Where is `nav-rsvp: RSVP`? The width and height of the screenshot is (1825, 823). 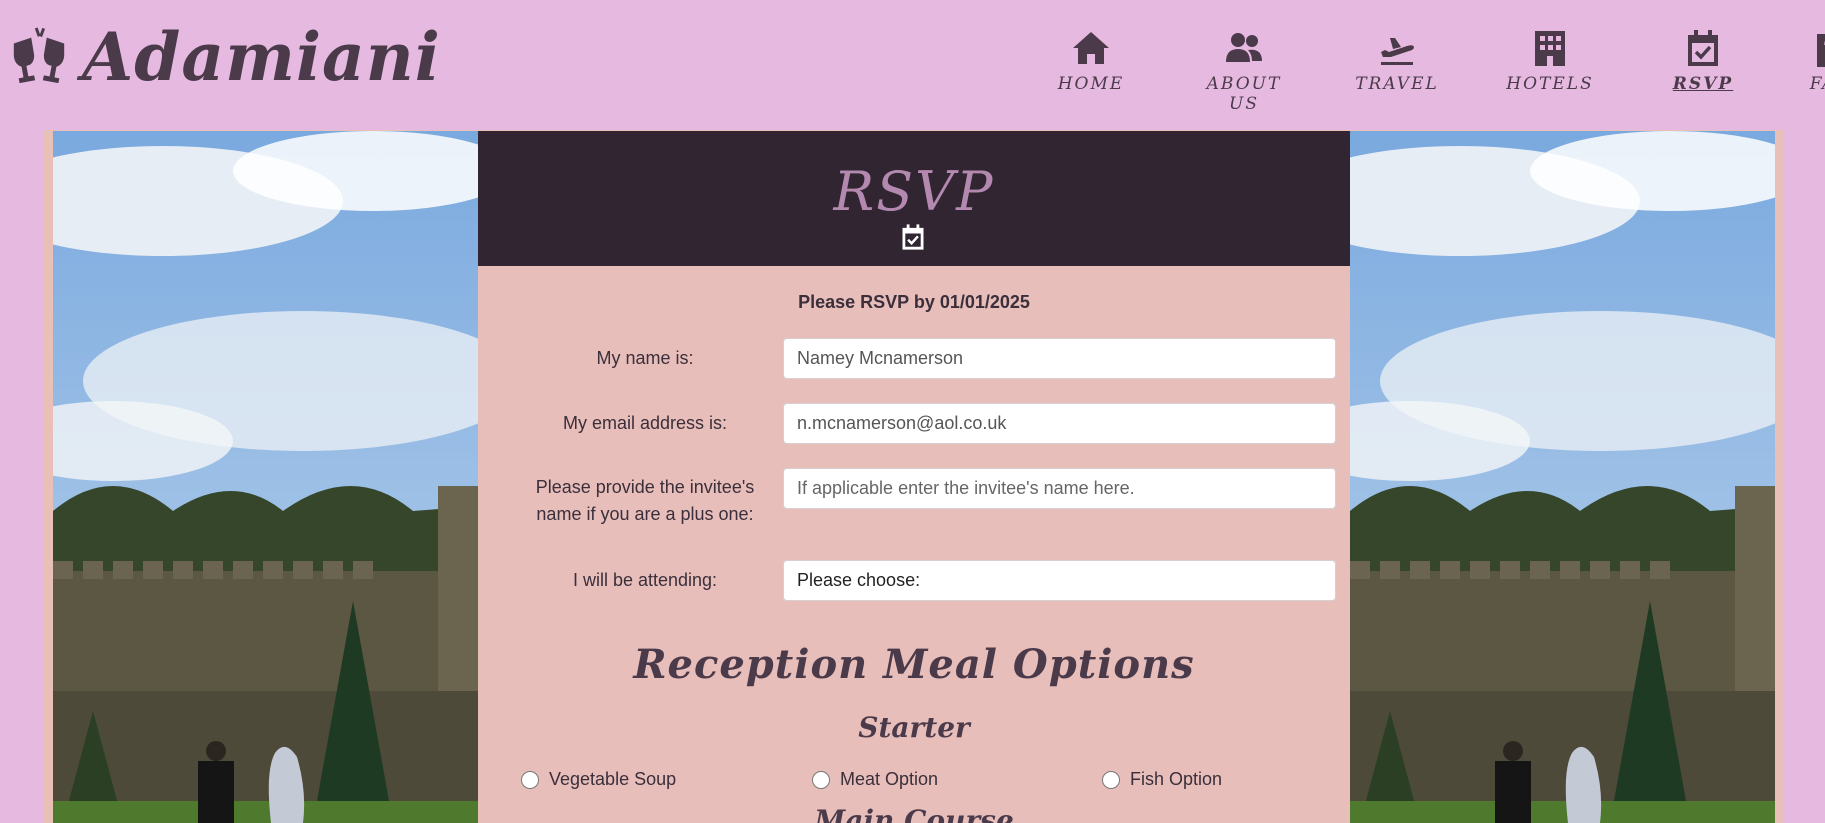 nav-rsvp: RSVP is located at coordinates (1703, 61).